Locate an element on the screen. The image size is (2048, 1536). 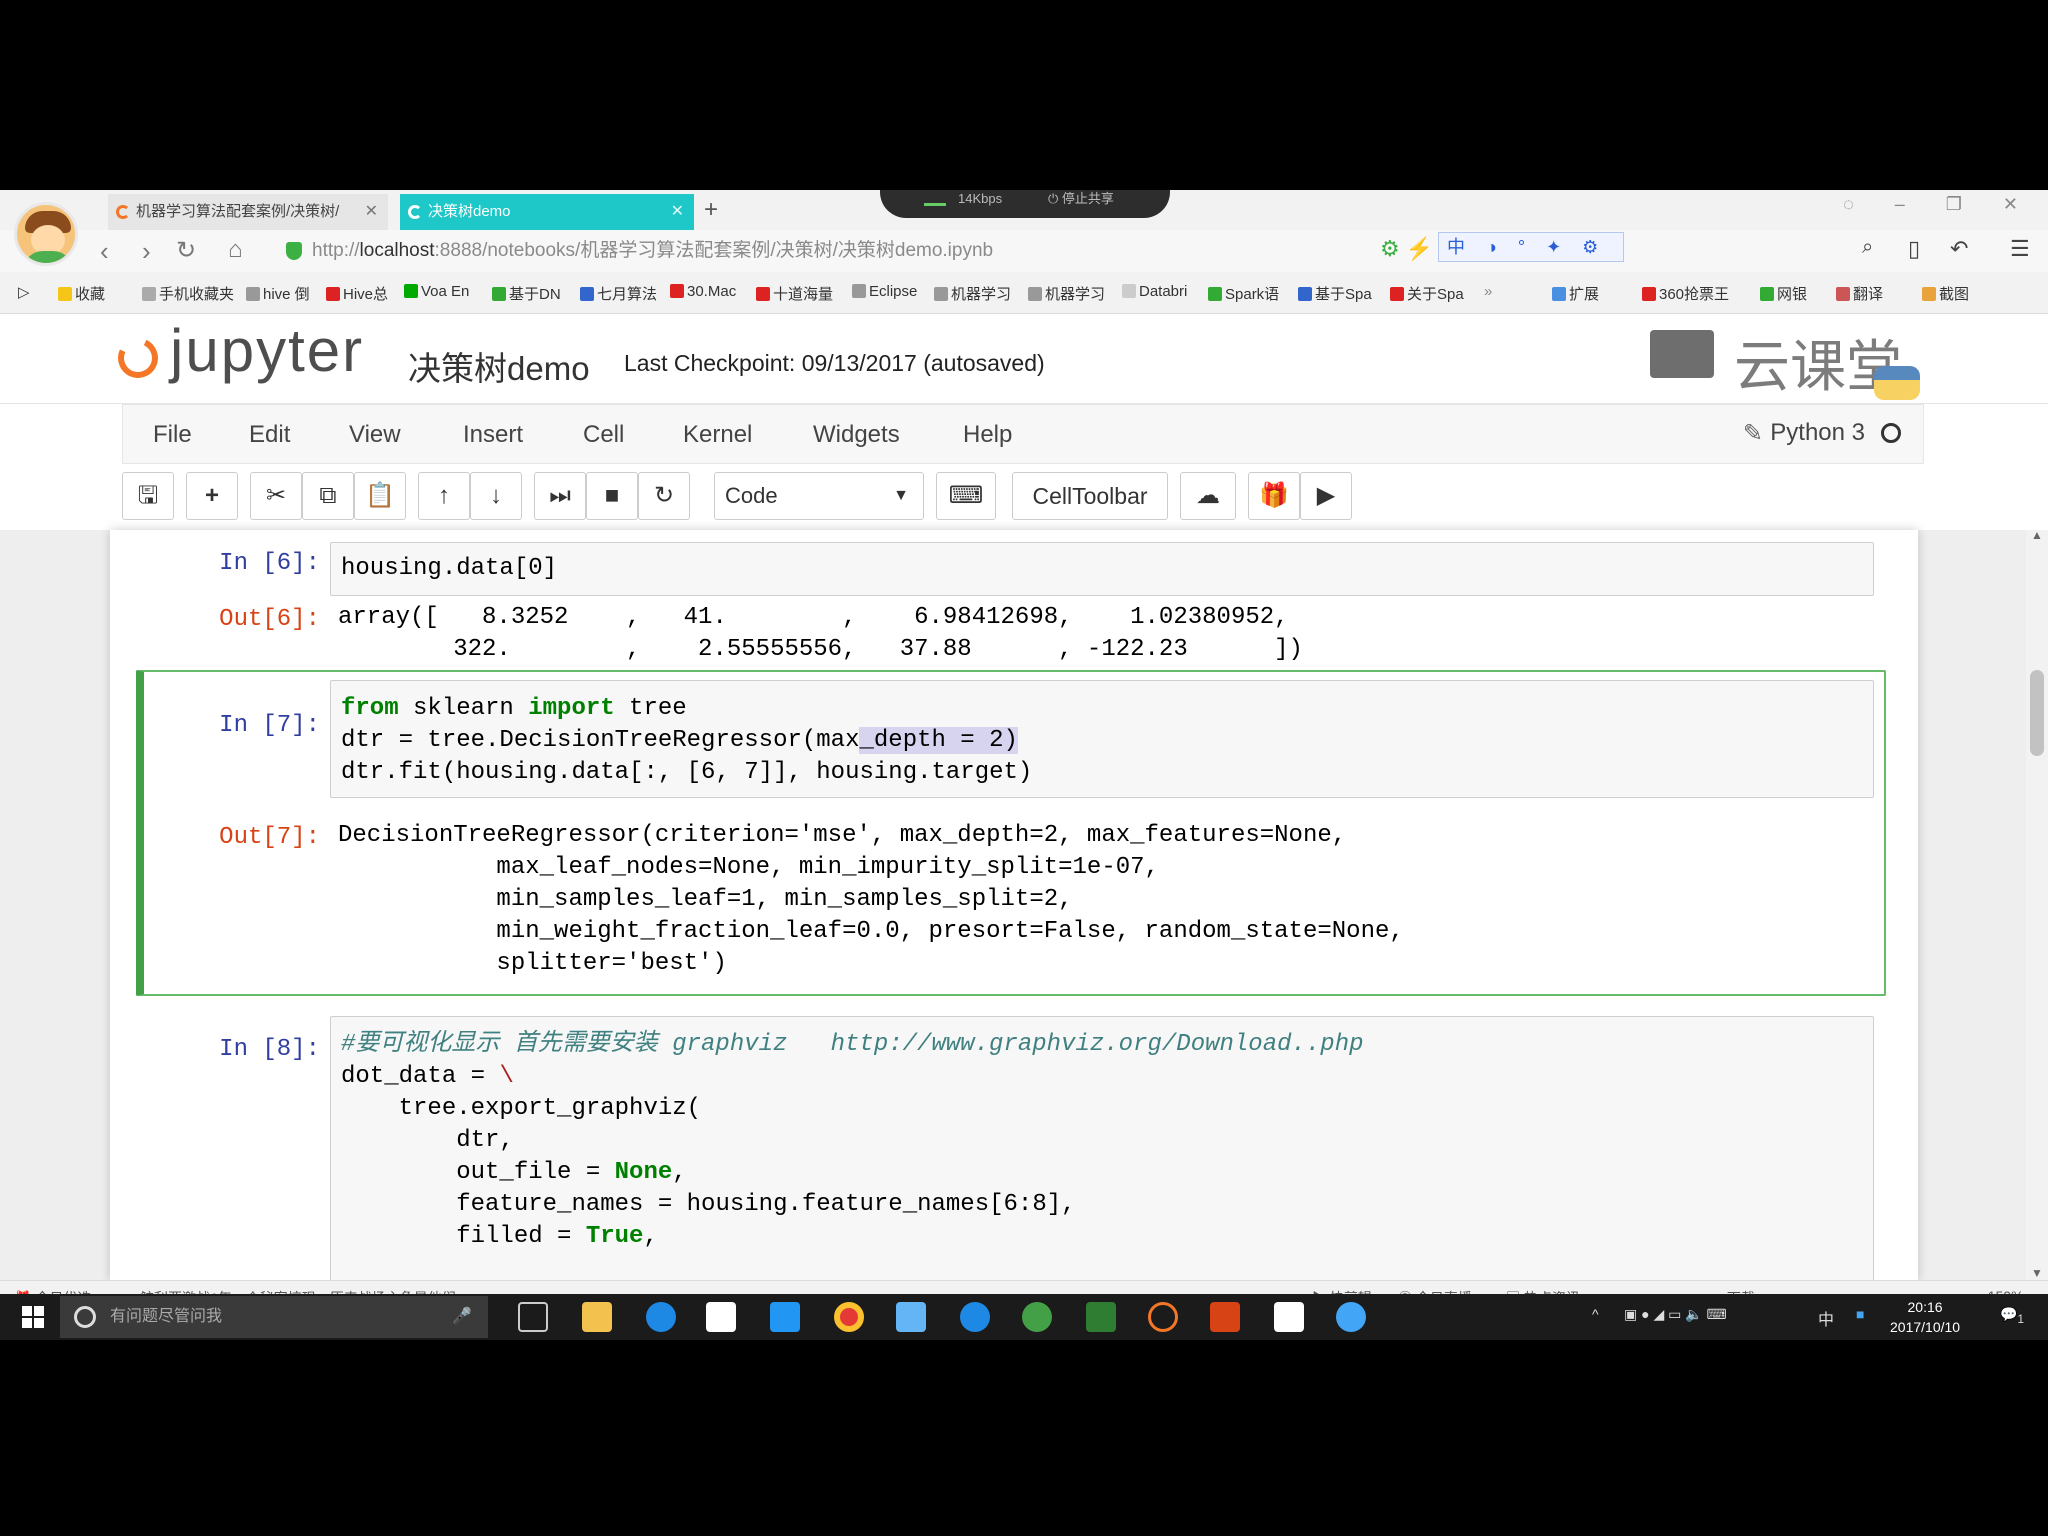
avatar is located at coordinates (46, 234).